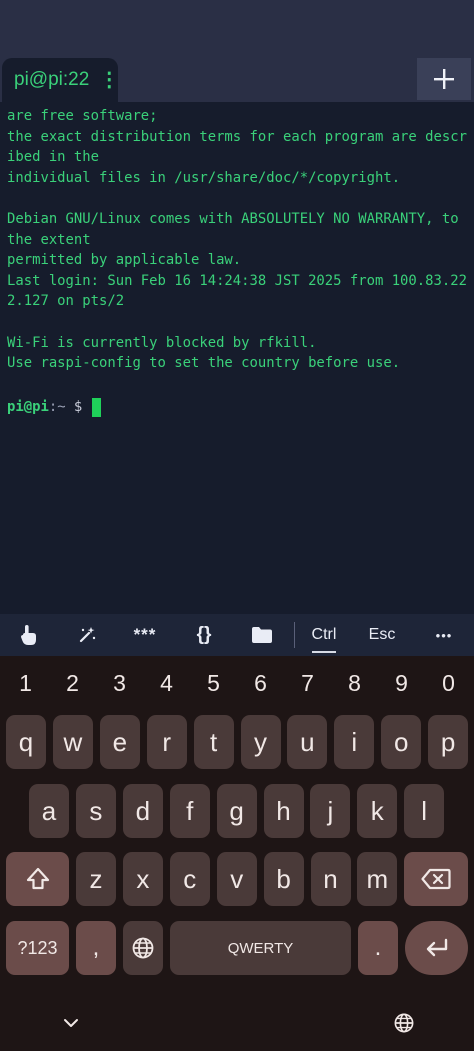 The image size is (474, 1051). I want to click on enter-icon, so click(436, 947).